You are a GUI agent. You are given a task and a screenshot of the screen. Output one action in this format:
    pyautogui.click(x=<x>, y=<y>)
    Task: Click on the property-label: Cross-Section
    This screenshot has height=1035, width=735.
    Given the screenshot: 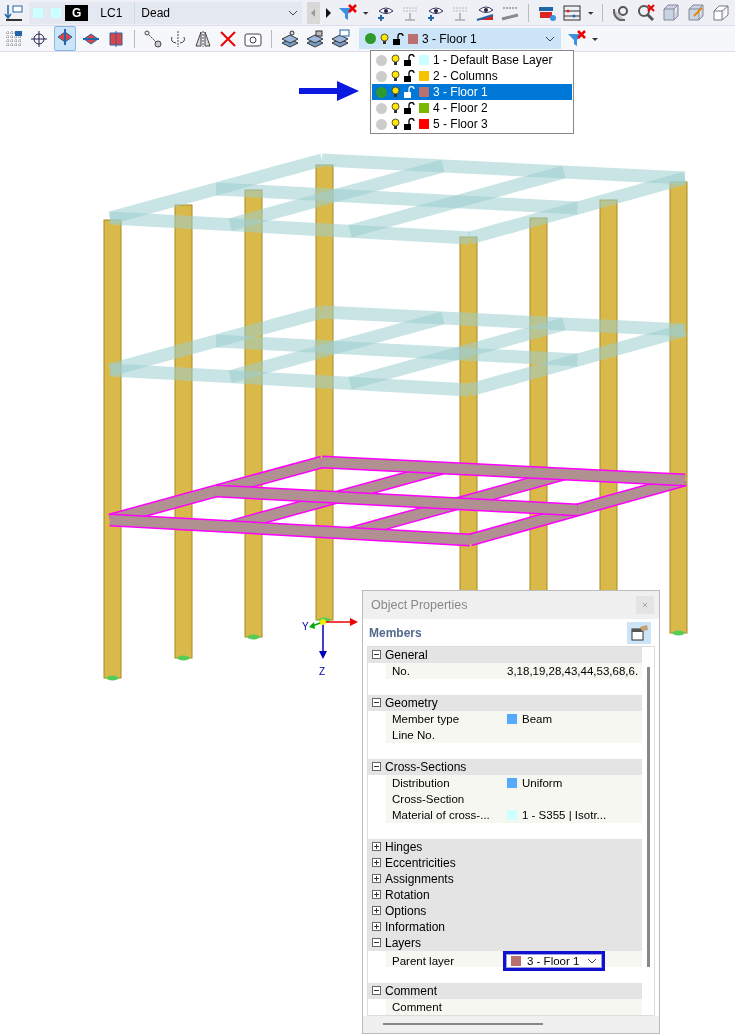 What is the action you would take?
    pyautogui.click(x=428, y=799)
    